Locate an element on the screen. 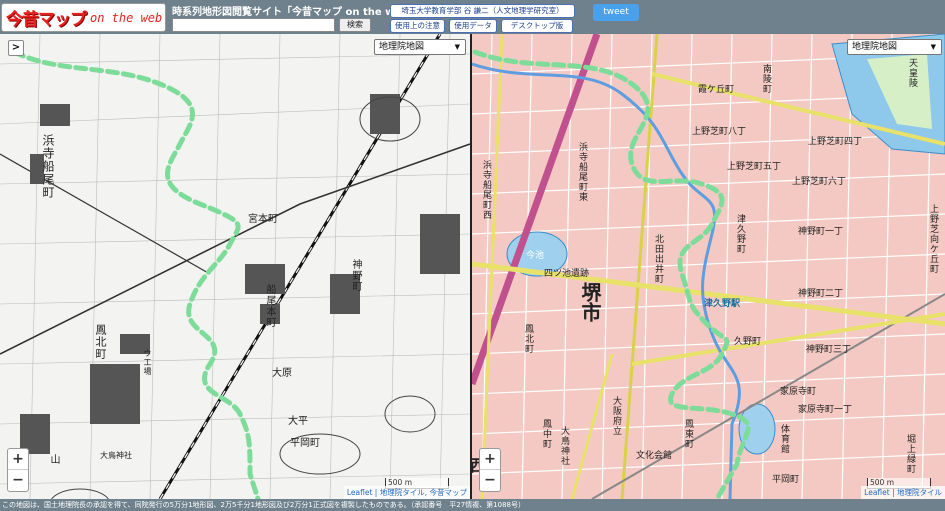 This screenshot has width=945, height=511. usage-data-link: 使用データ is located at coordinates (473, 26).